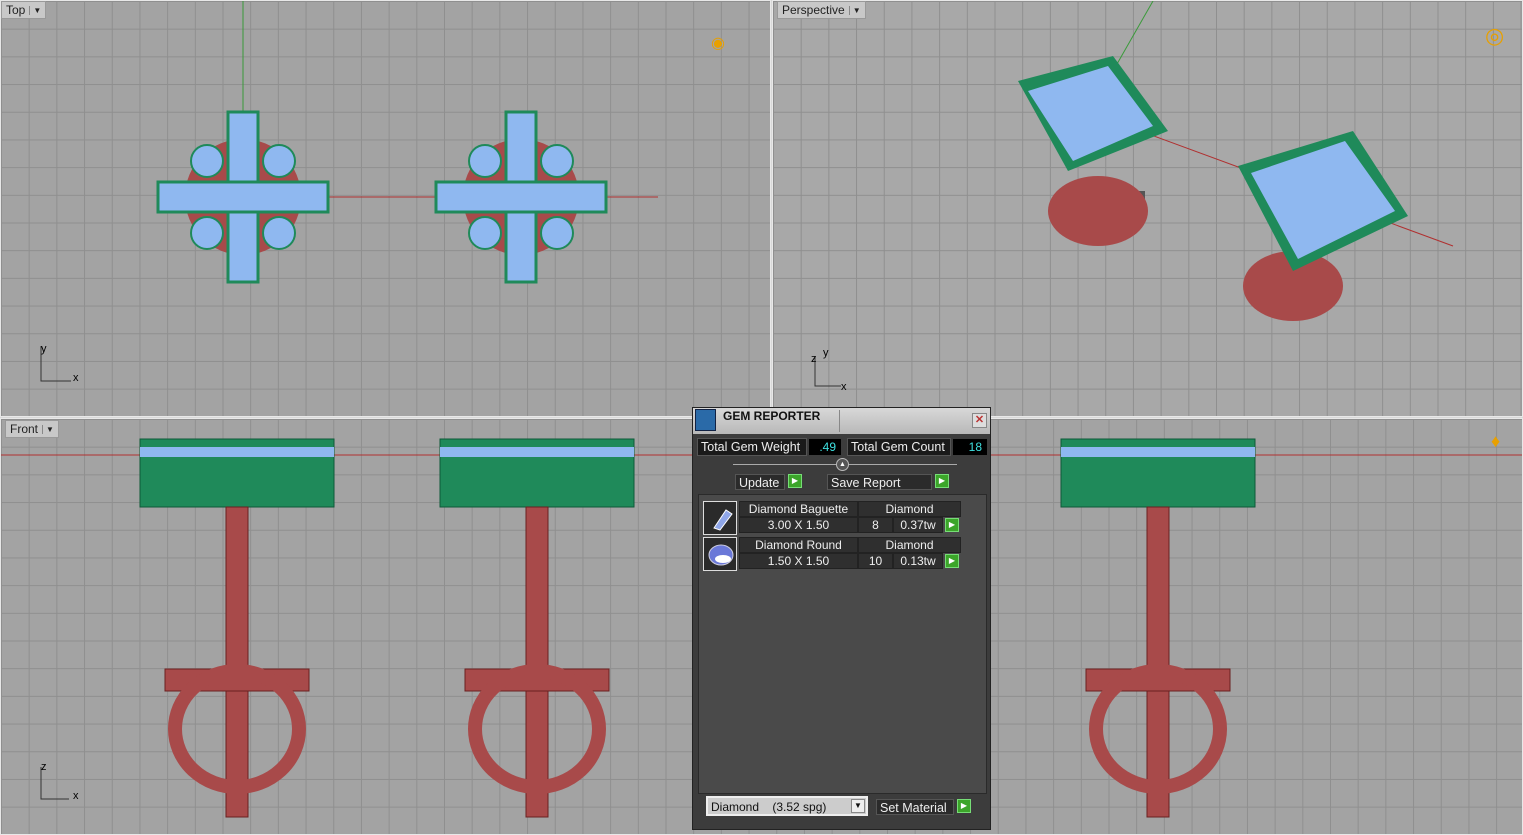  What do you see at coordinates (918, 561) in the screenshot?
I see `gem-weight: 0.13tw` at bounding box center [918, 561].